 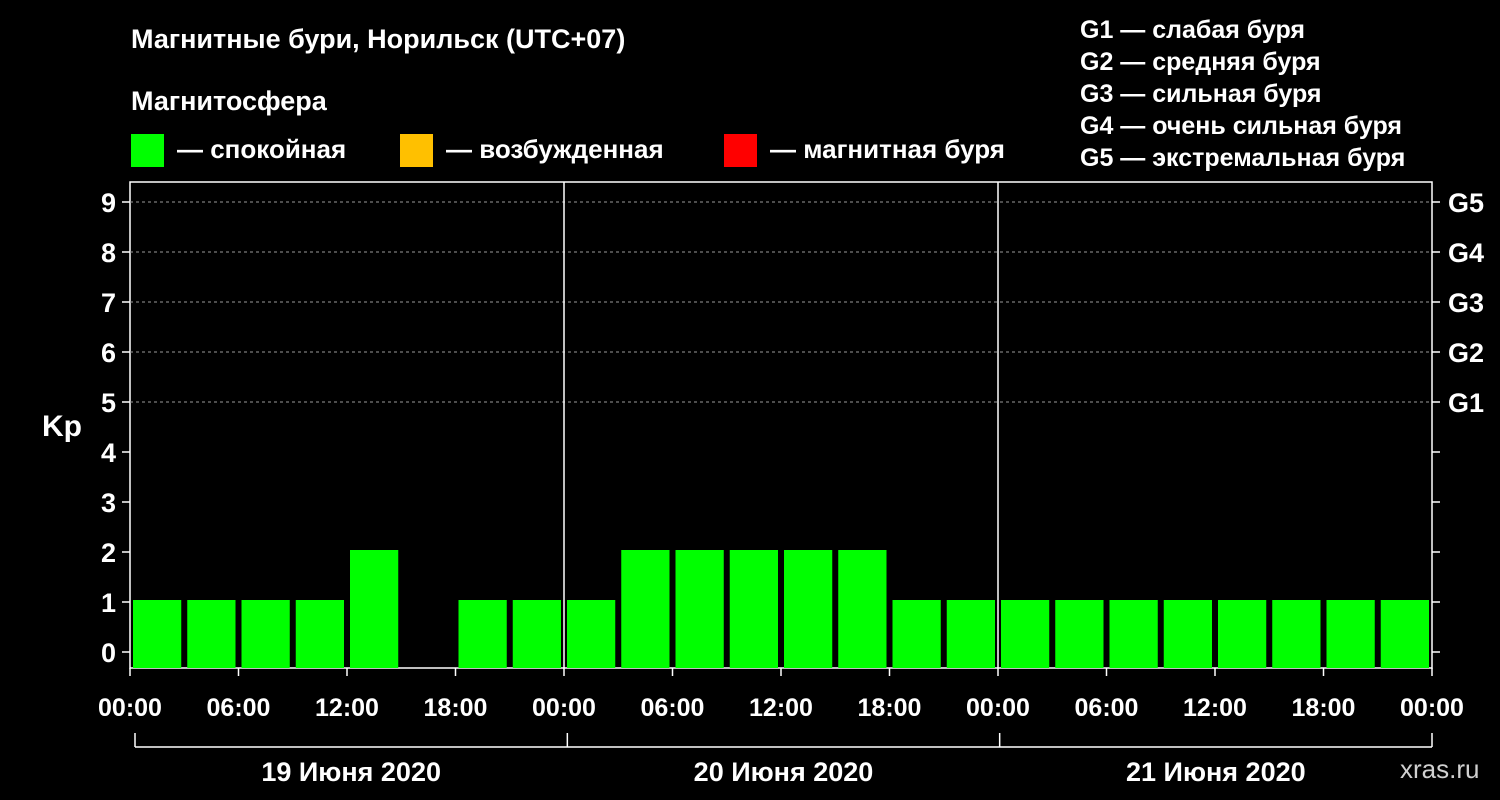 What do you see at coordinates (108, 653) in the screenshot?
I see `y-tick-label: 0` at bounding box center [108, 653].